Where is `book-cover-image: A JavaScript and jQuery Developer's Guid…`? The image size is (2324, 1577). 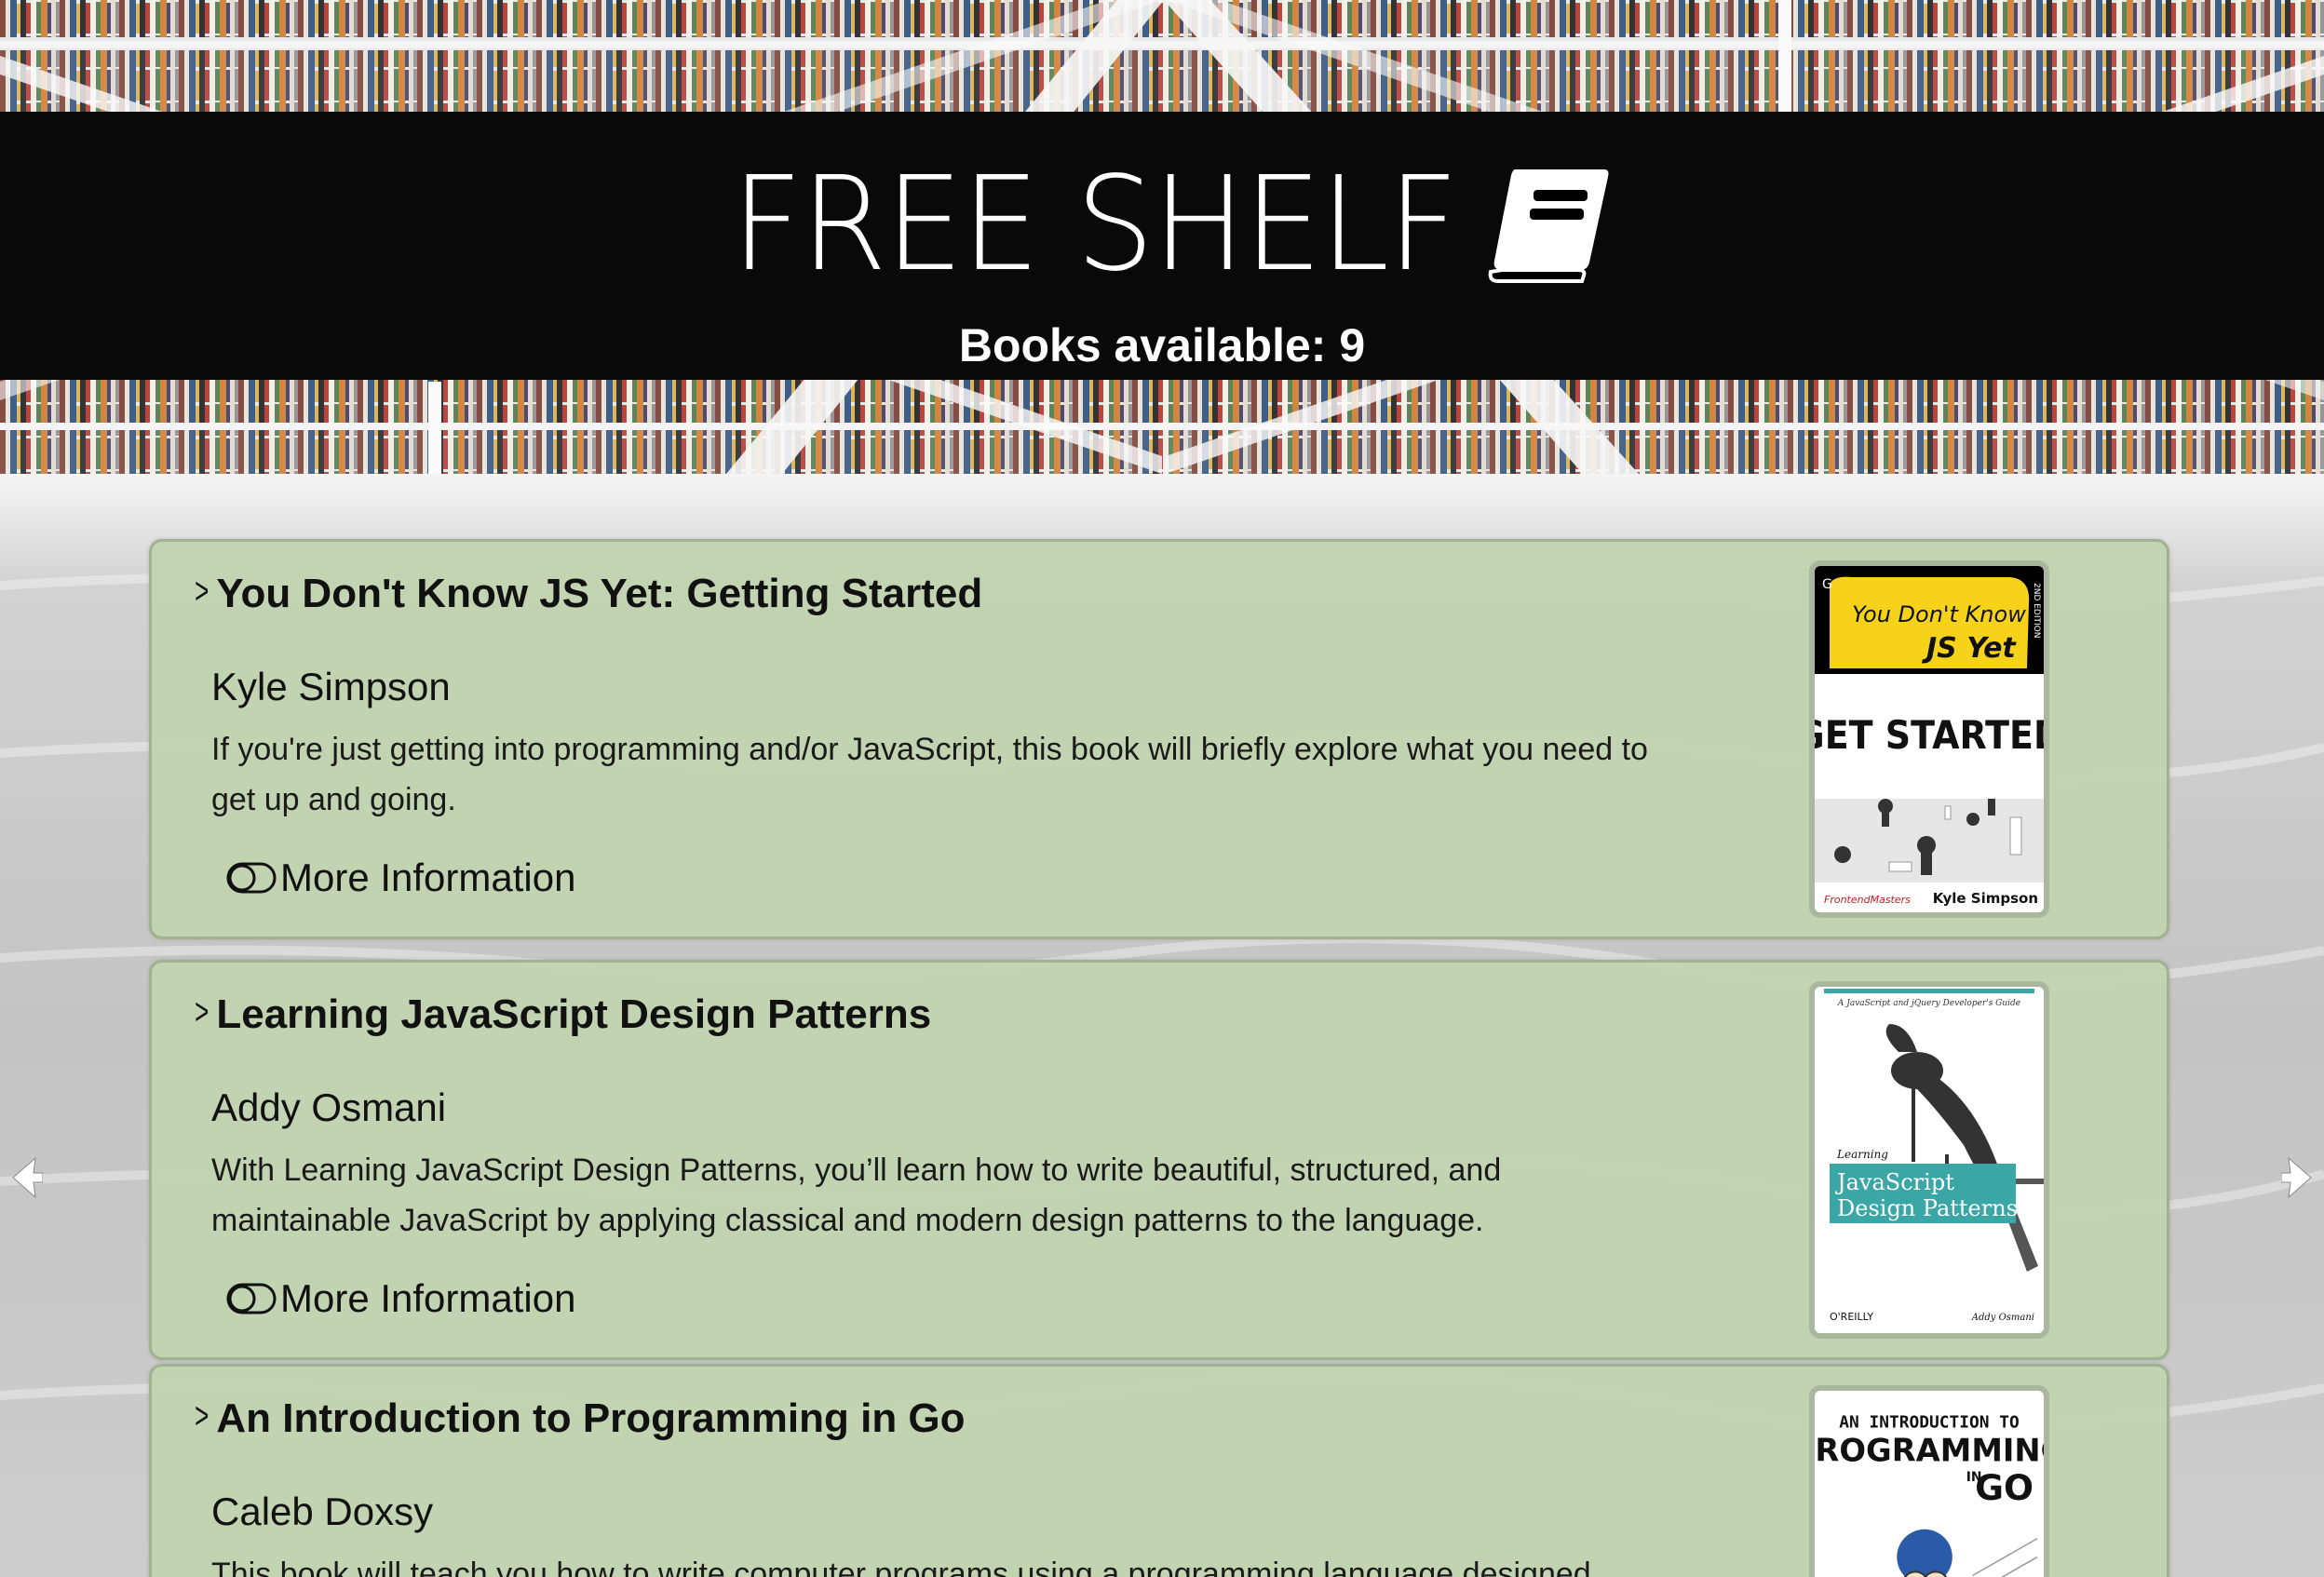 book-cover-image: A JavaScript and jQuery Developer's Guid… is located at coordinates (1929, 1160).